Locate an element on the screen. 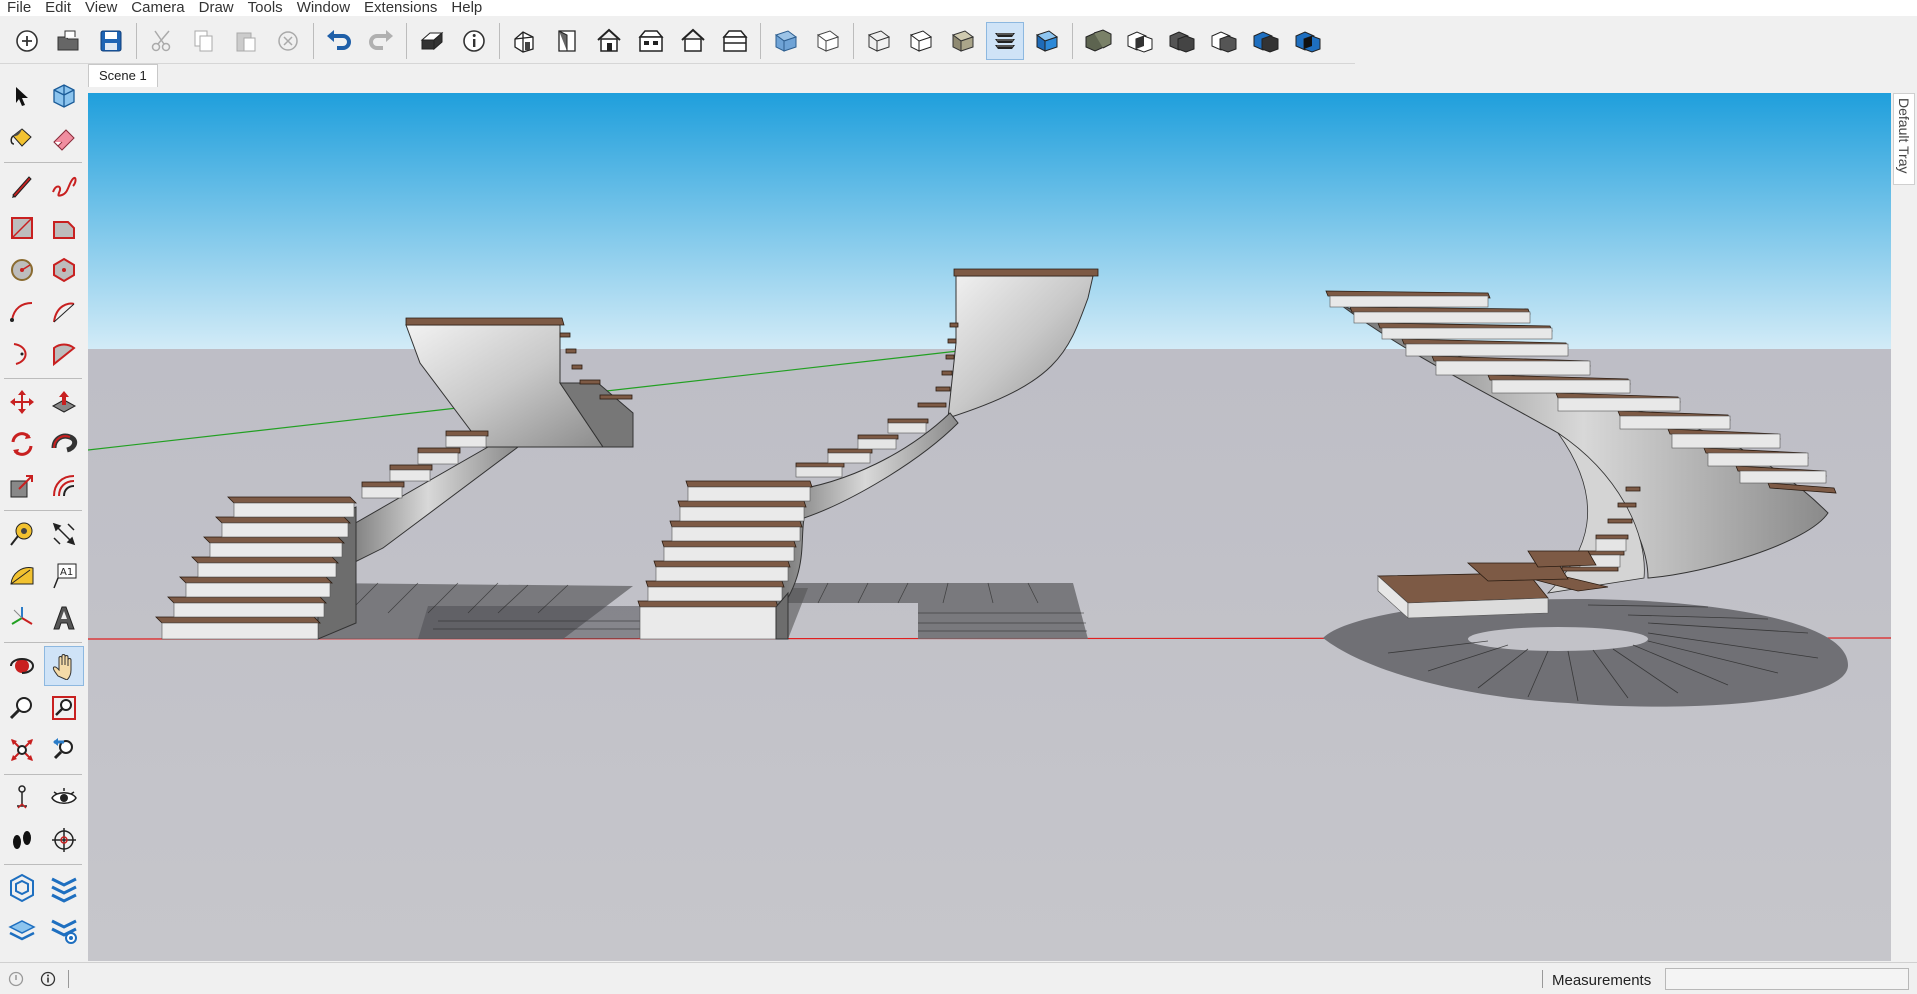 This screenshot has height=994, width=1917. xray-style-icon is located at coordinates (786, 41).